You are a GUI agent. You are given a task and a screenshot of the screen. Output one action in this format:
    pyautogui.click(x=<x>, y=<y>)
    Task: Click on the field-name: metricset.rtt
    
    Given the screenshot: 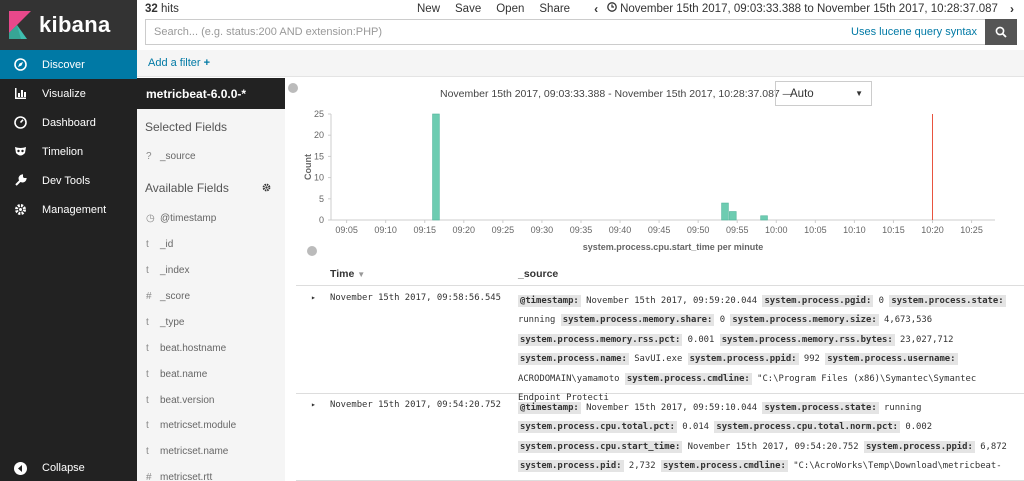 What is the action you would take?
    pyautogui.click(x=186, y=476)
    